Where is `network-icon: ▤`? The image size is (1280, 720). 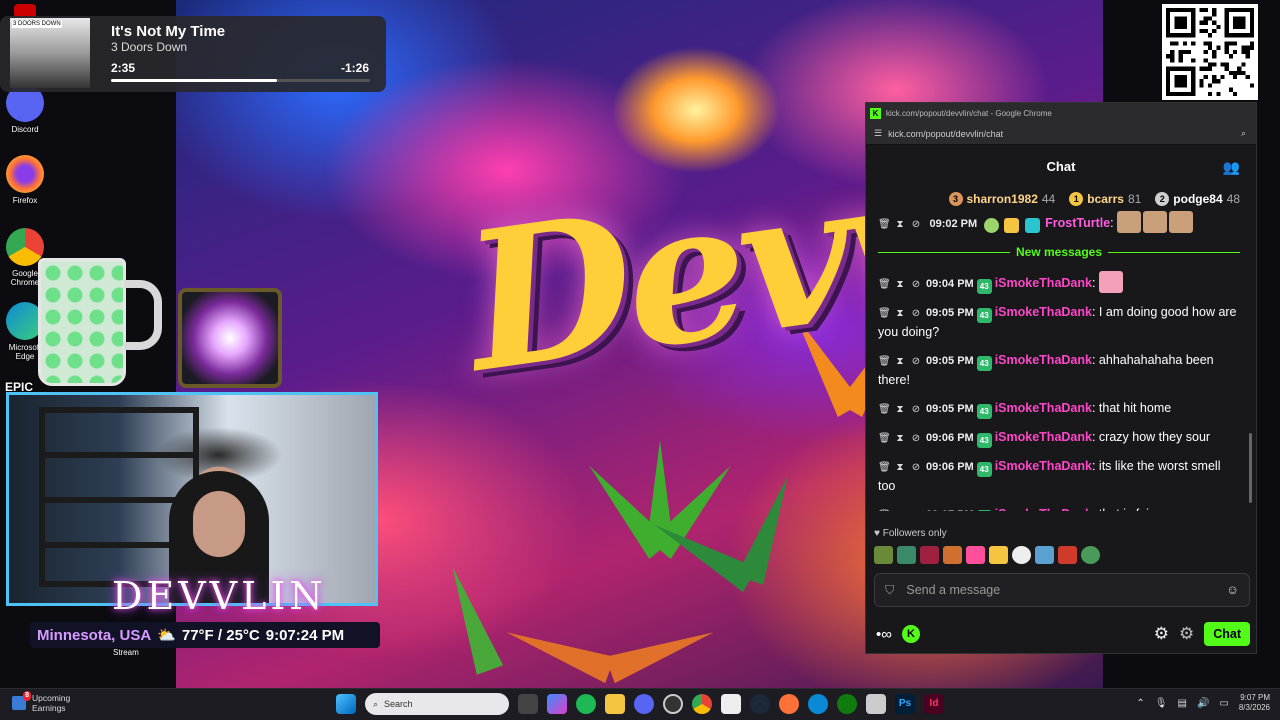 network-icon: ▤ is located at coordinates (1182, 703).